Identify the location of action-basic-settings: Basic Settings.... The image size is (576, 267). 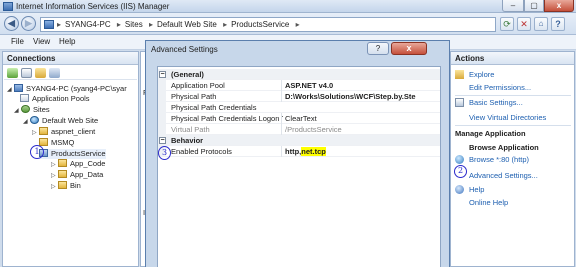
(496, 102).